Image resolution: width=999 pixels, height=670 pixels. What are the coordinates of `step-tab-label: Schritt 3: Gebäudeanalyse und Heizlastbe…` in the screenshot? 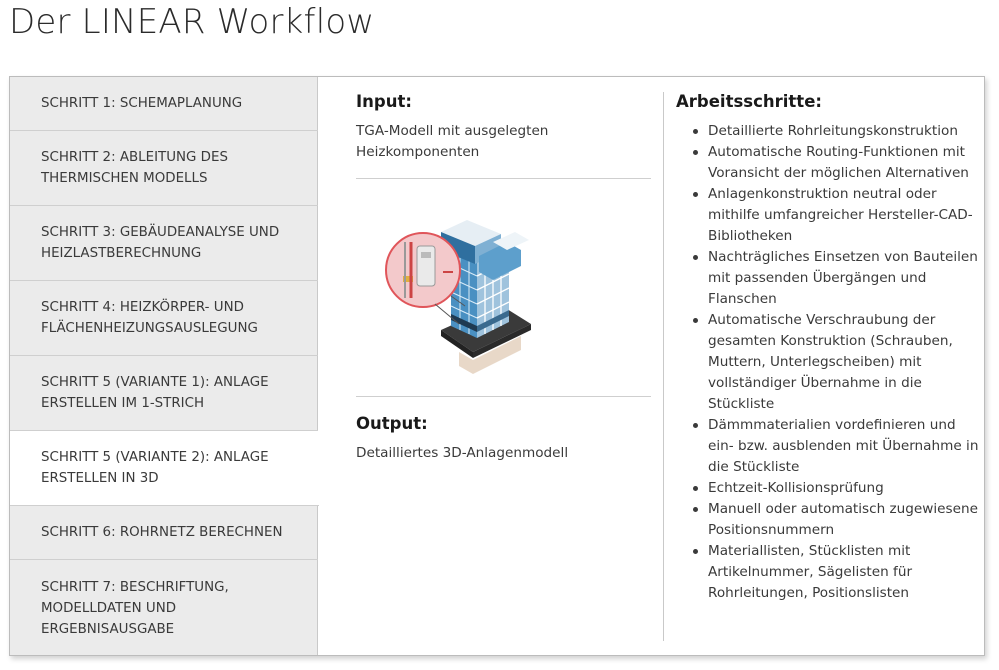 It's located at (160, 243).